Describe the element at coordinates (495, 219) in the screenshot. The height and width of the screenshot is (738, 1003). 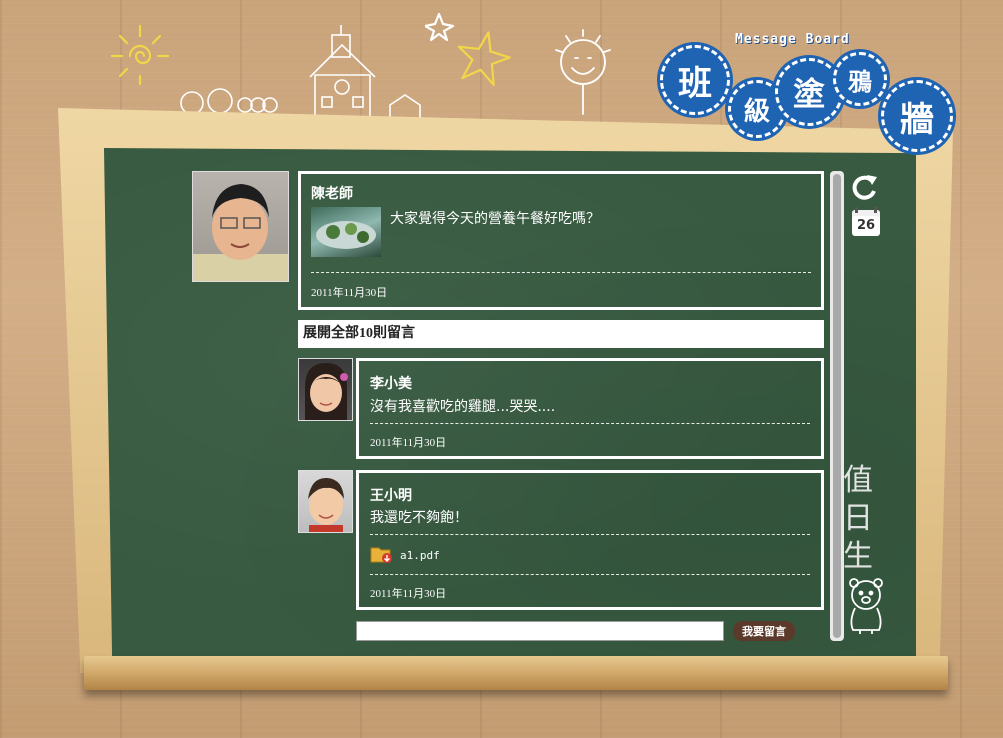
I see `post-message: 大家覺得今天的營養午餐好吃嗎？` at that location.